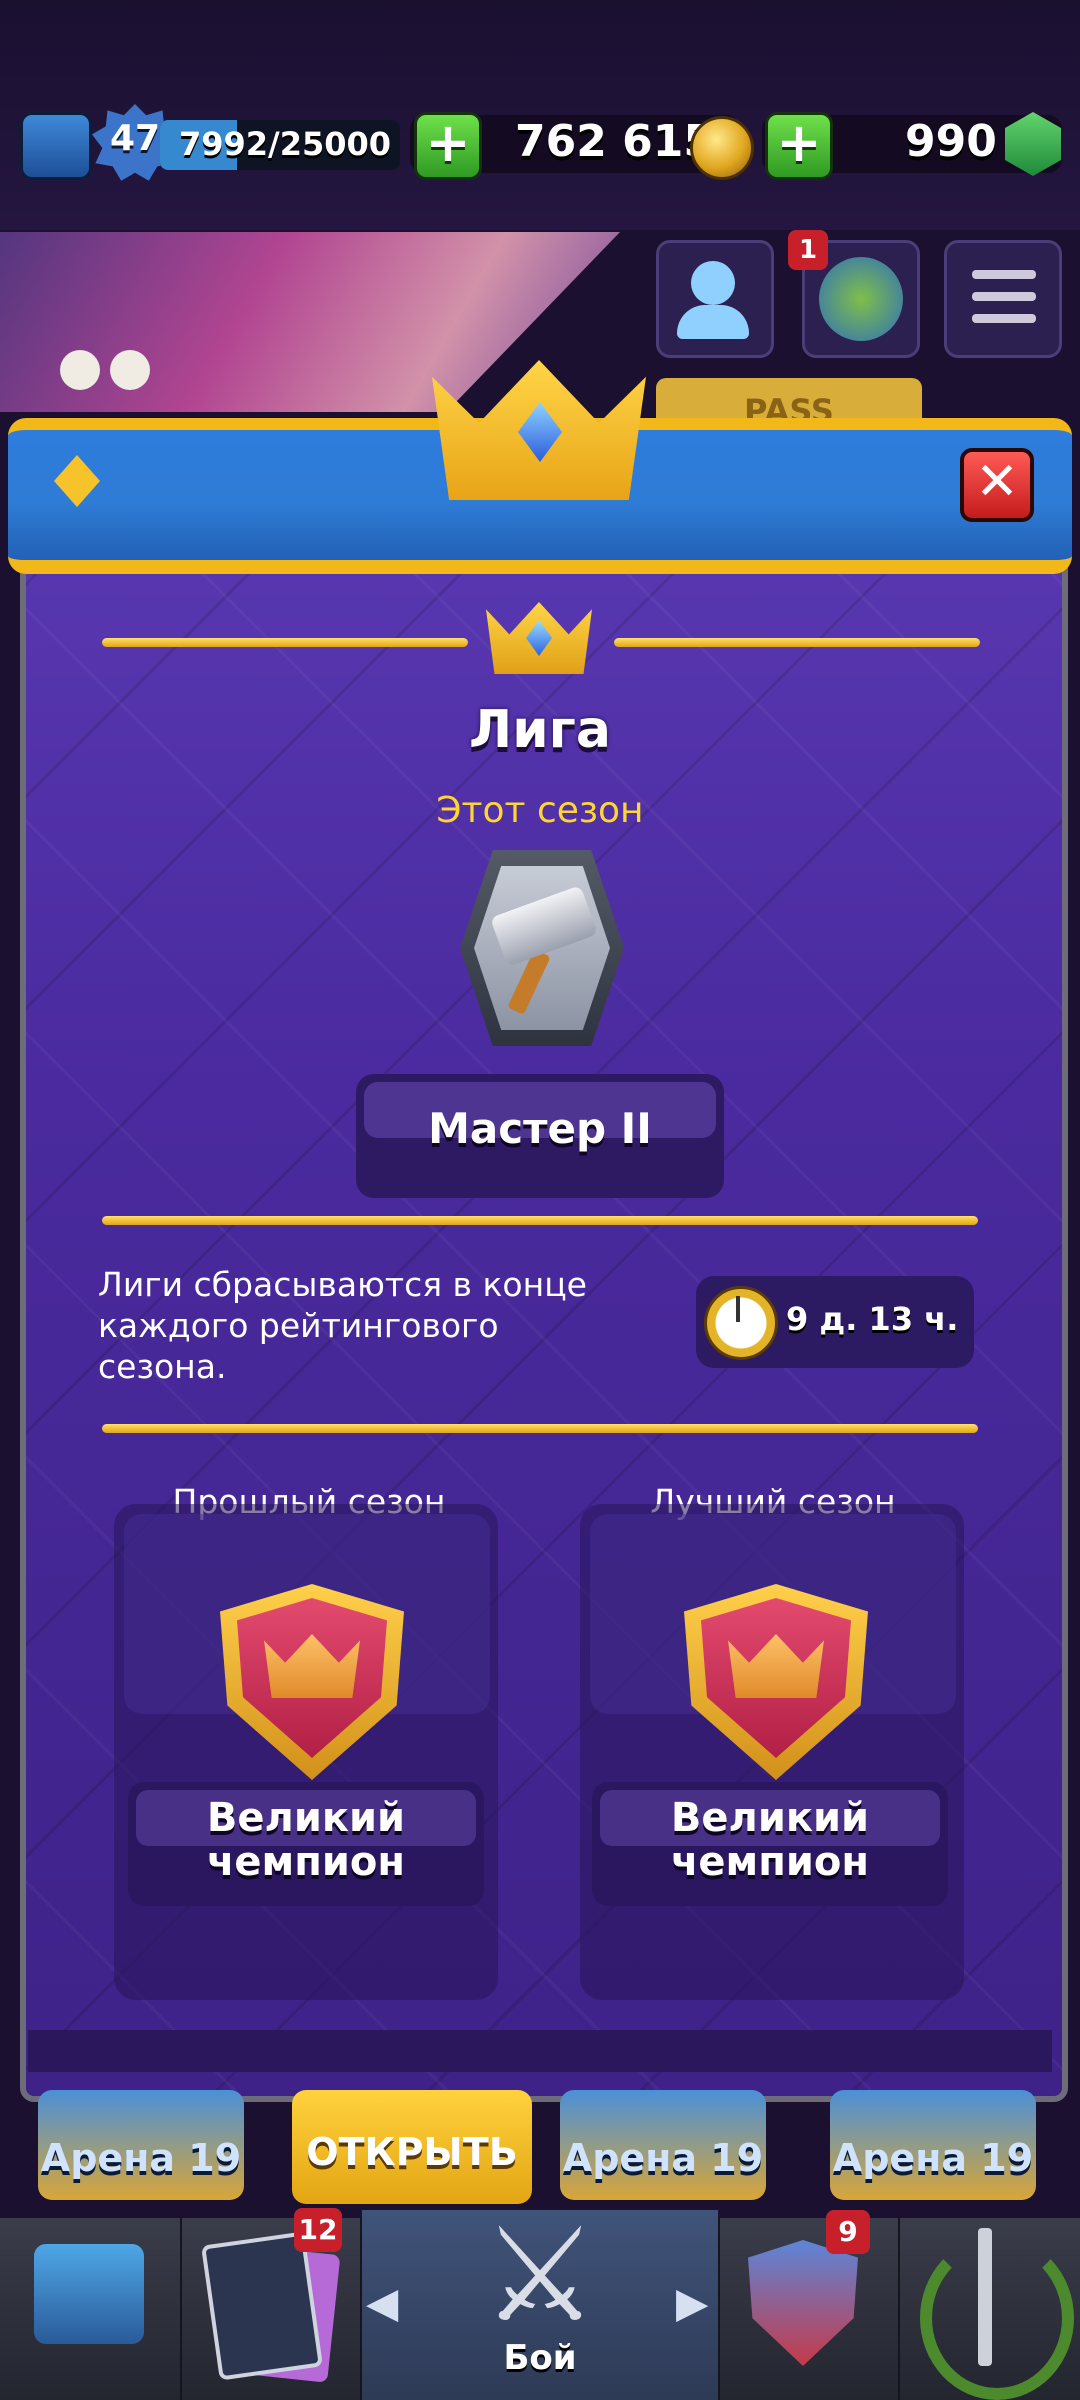 This screenshot has height=2400, width=1080. What do you see at coordinates (540, 2051) in the screenshot?
I see `modal-footer-bar` at bounding box center [540, 2051].